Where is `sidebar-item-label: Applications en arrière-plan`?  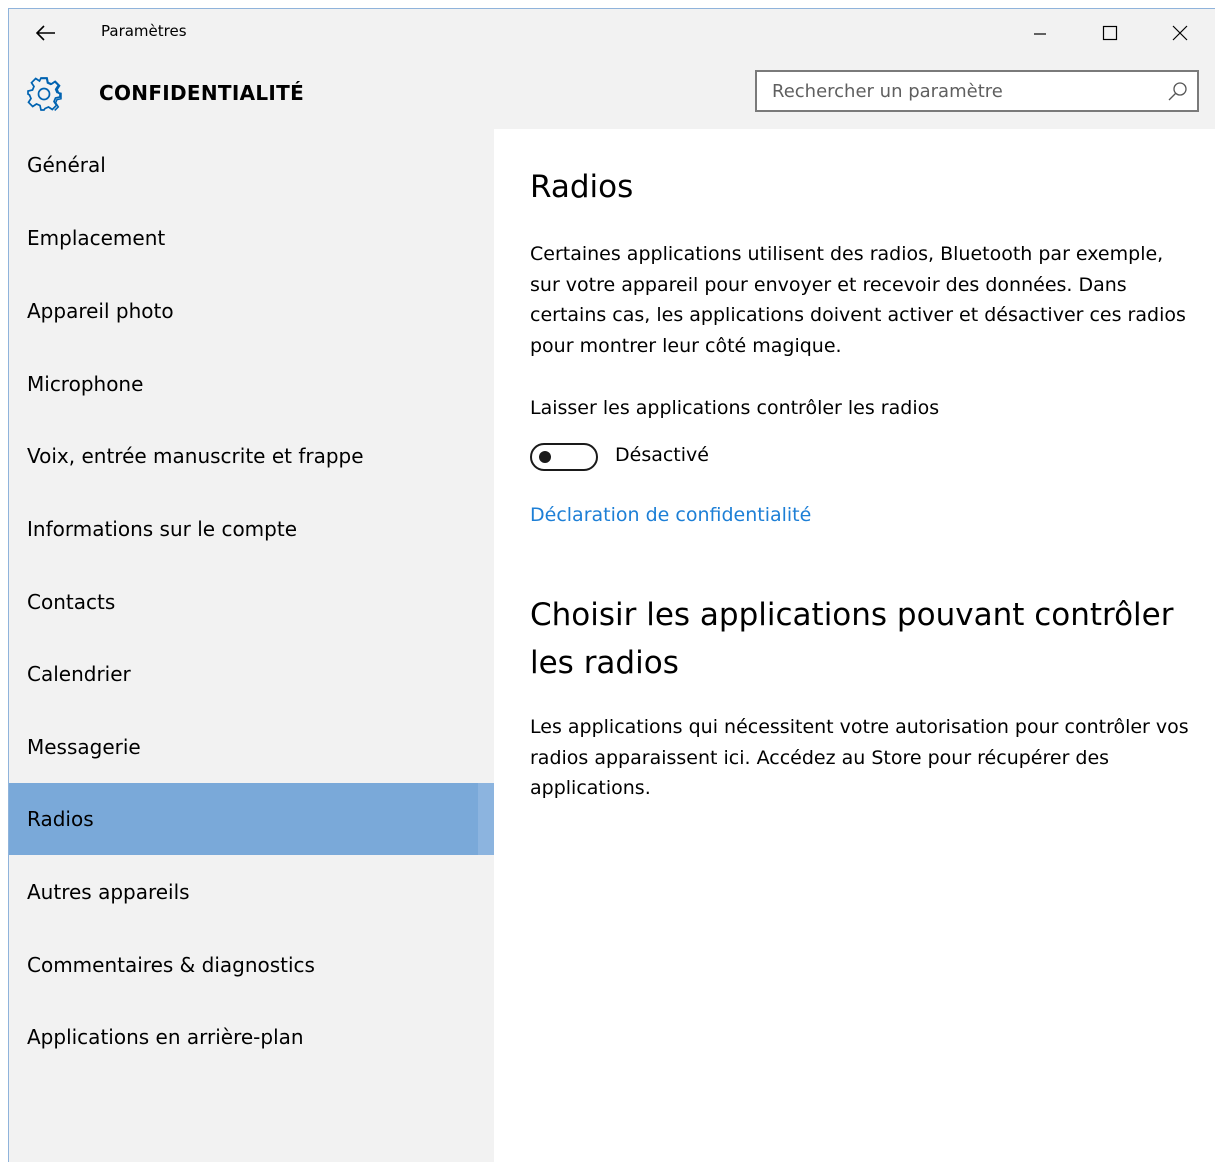
sidebar-item-label: Applications en arrière-plan is located at coordinates (165, 1037).